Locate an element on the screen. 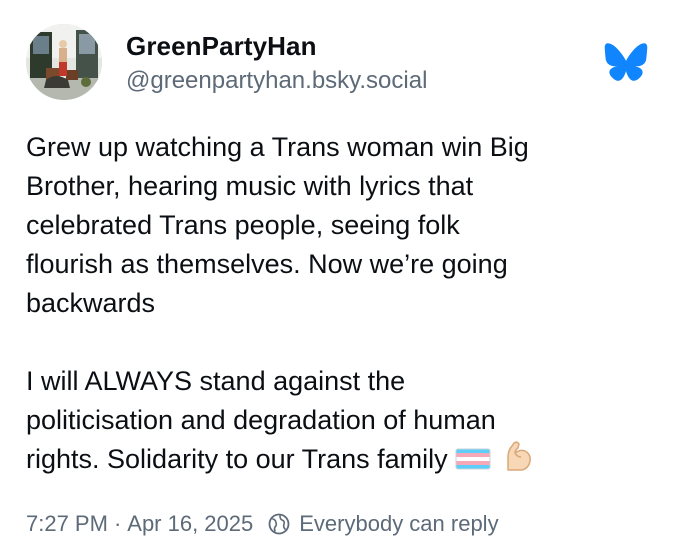 The width and height of the screenshot is (680, 558). flexed-biceps-icon is located at coordinates (517, 461).